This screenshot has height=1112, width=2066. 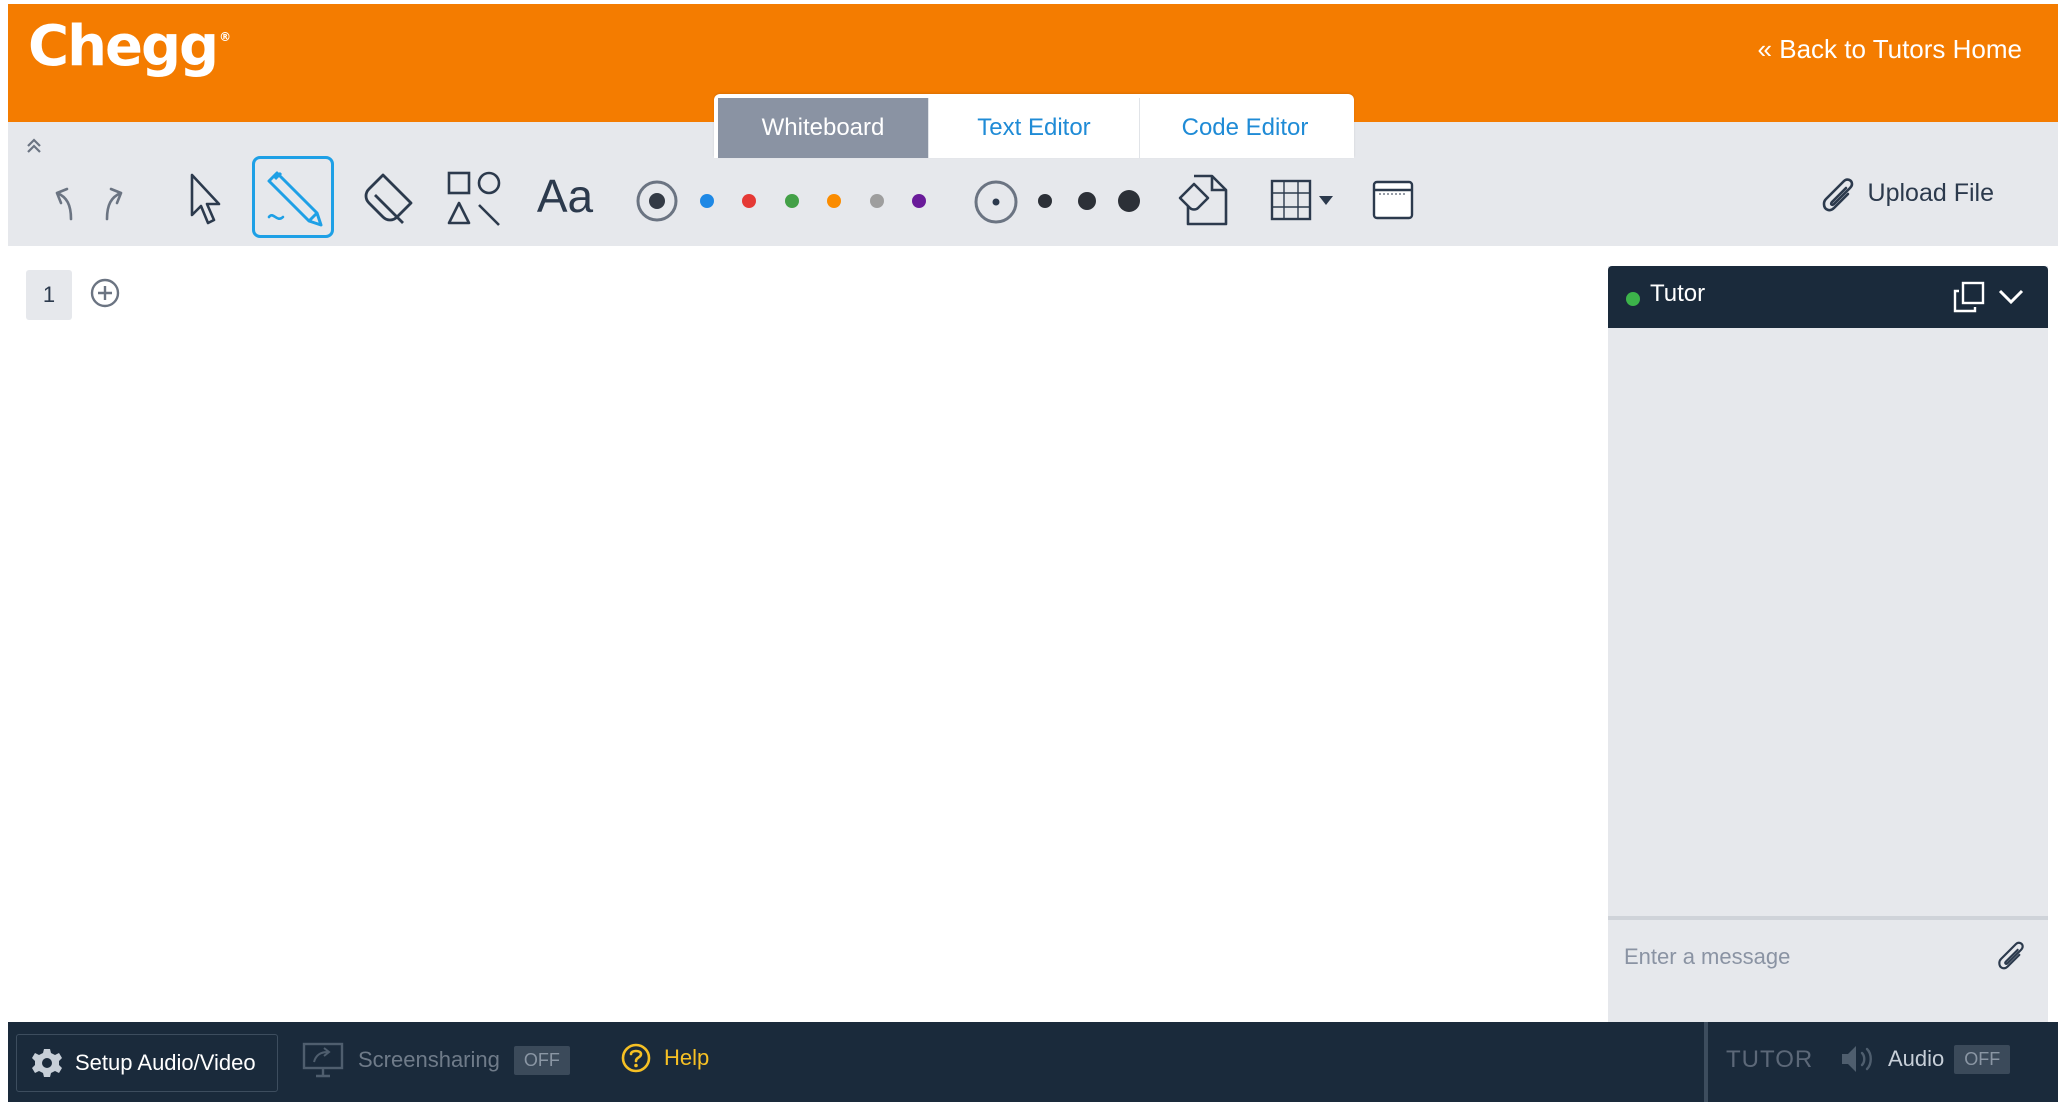 What do you see at coordinates (1982, 1059) in the screenshot?
I see `audio-toggle: OFF` at bounding box center [1982, 1059].